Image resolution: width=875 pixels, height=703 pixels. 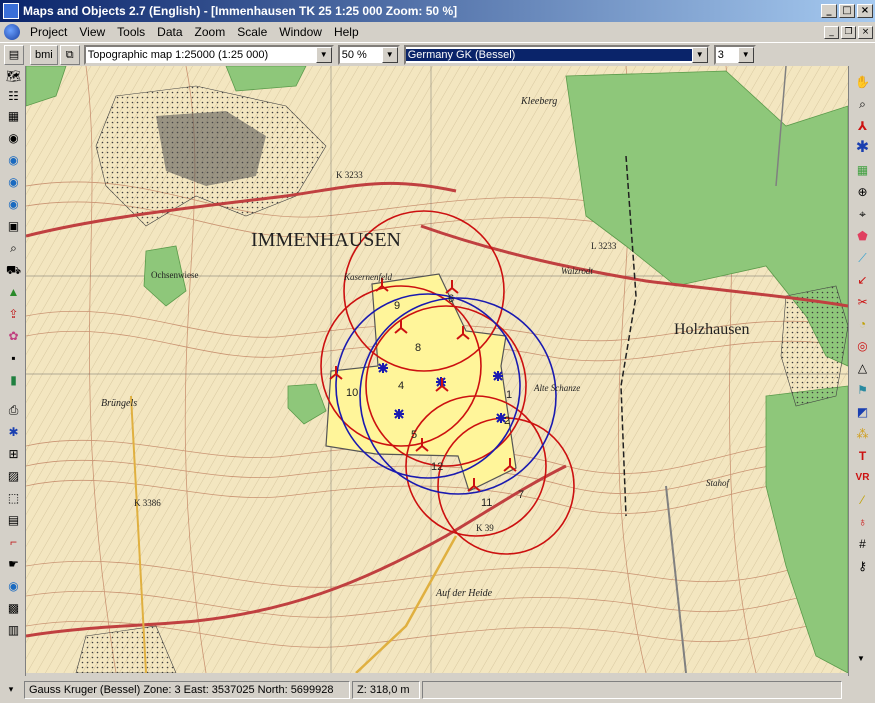 I want to click on ruler-icon: ⟋, so click(x=862, y=257).